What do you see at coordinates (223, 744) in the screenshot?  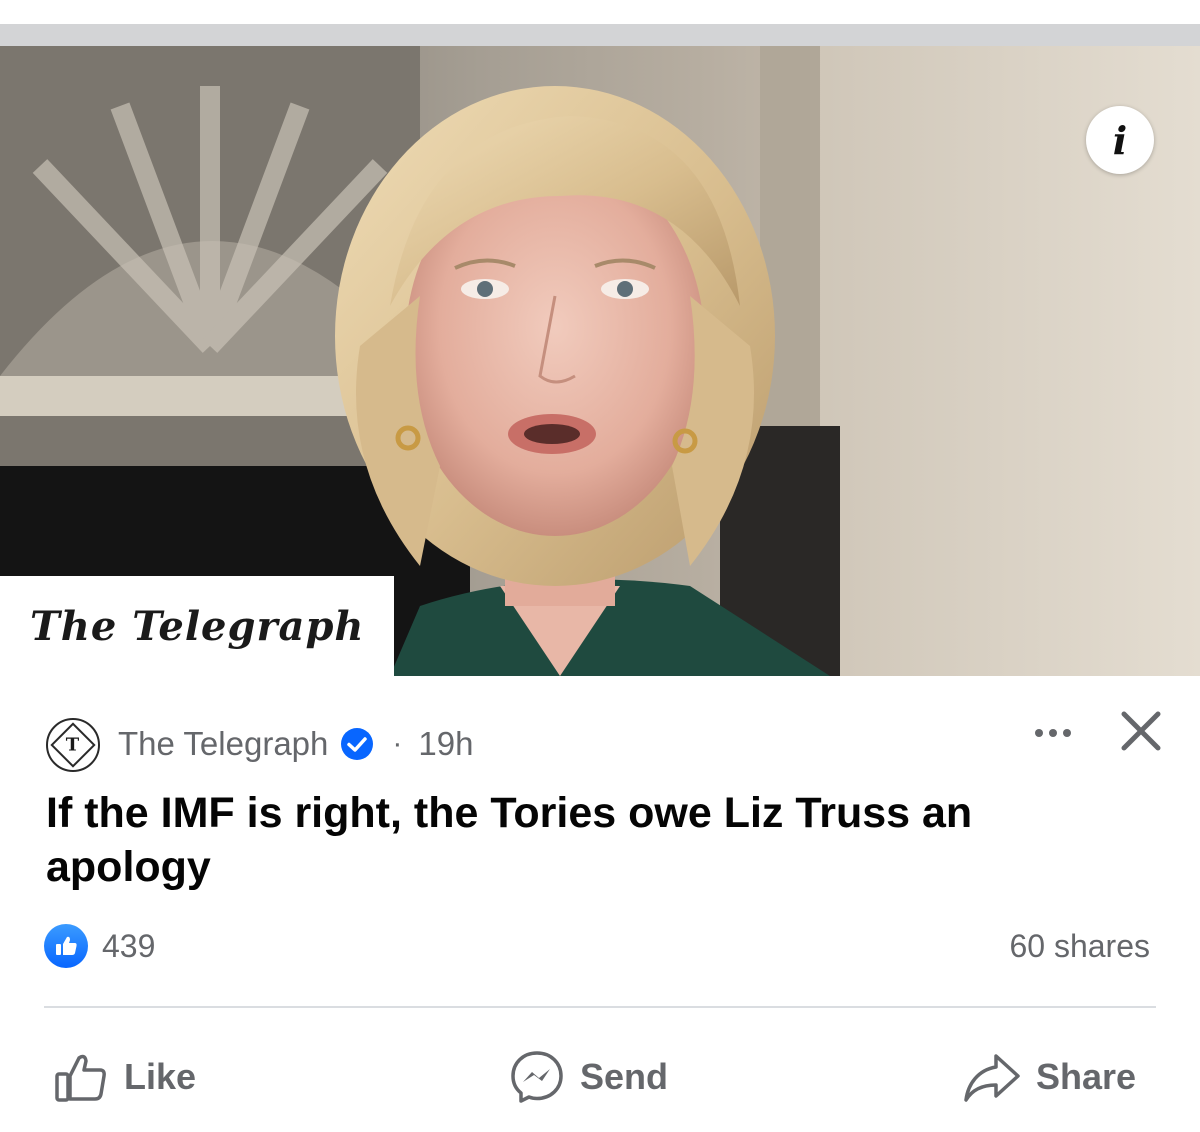 I see `source-name: The Telegraph` at bounding box center [223, 744].